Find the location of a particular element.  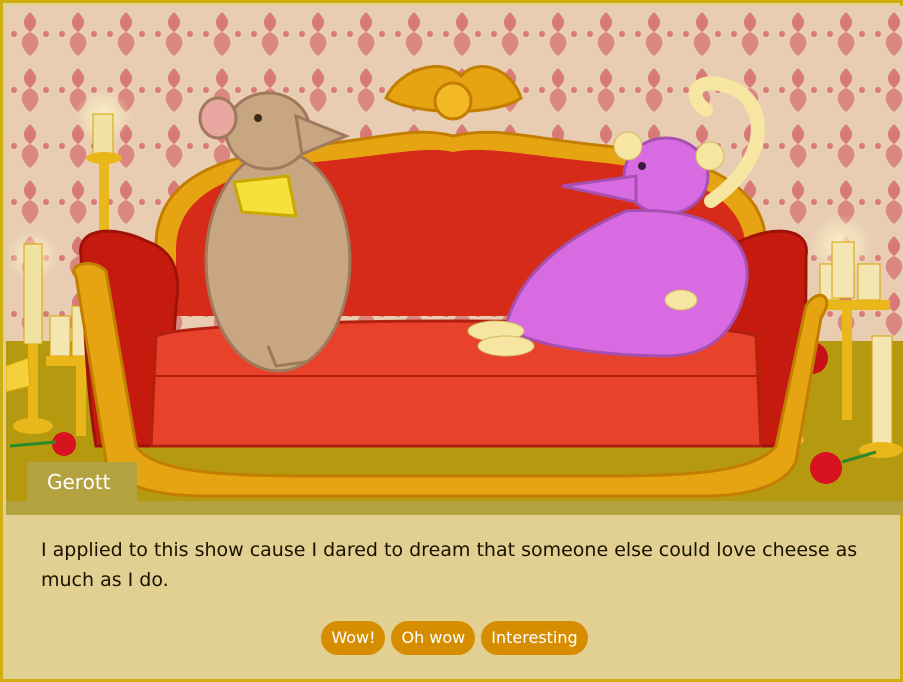

dialog-divider is located at coordinates (454, 508).